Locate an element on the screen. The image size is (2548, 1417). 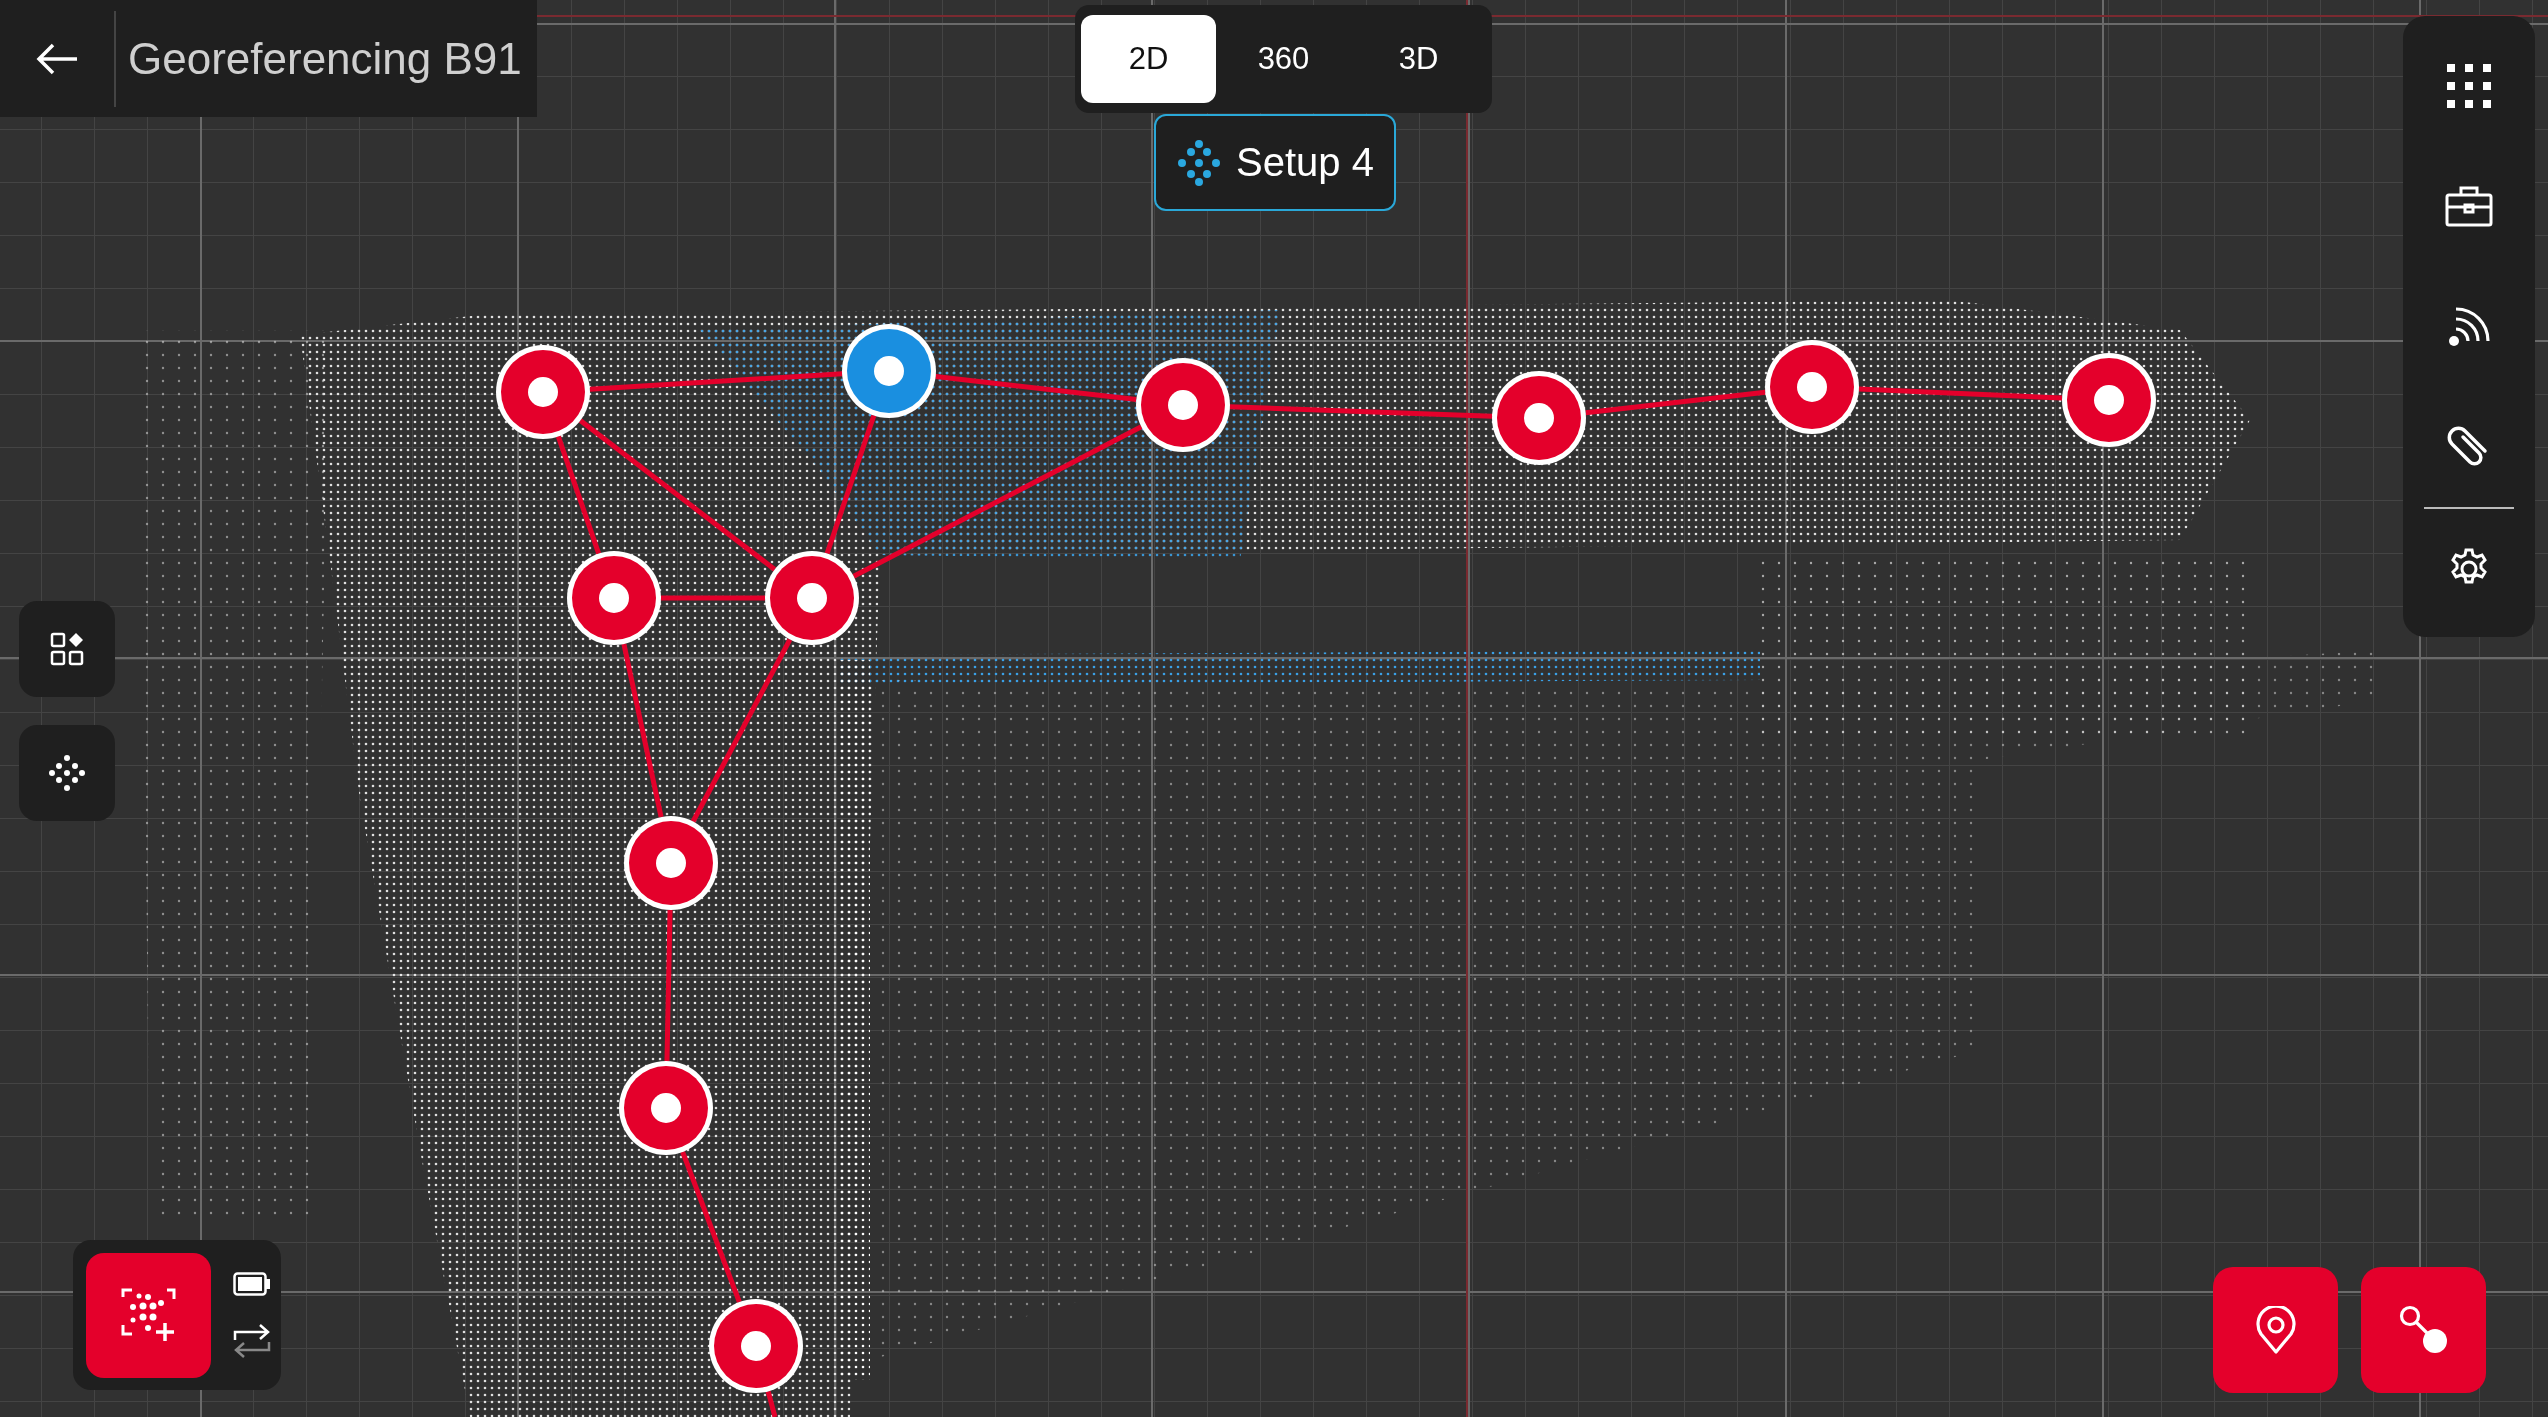
shapes-grid-icon is located at coordinates (67, 649).